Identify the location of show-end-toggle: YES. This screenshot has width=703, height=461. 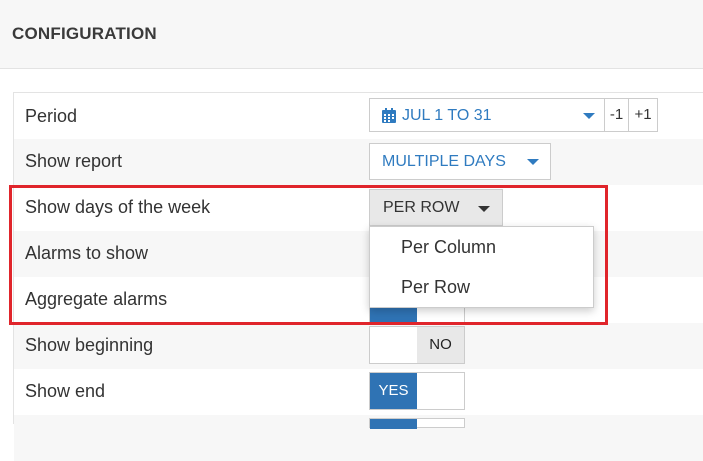
(417, 391).